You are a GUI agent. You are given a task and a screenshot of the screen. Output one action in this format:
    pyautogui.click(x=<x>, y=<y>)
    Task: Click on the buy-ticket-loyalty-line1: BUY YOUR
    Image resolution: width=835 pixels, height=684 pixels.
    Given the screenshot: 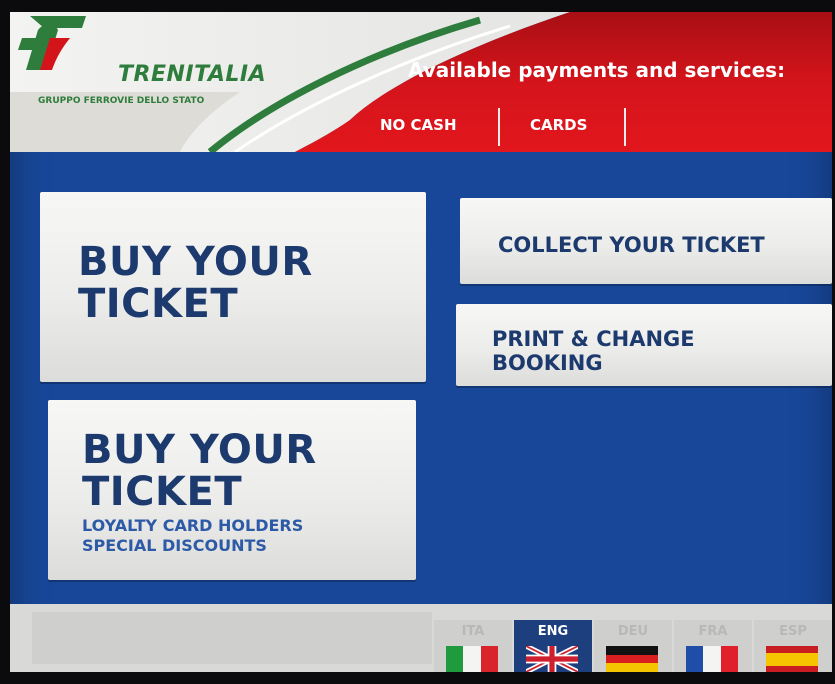 What is the action you would take?
    pyautogui.click(x=199, y=450)
    